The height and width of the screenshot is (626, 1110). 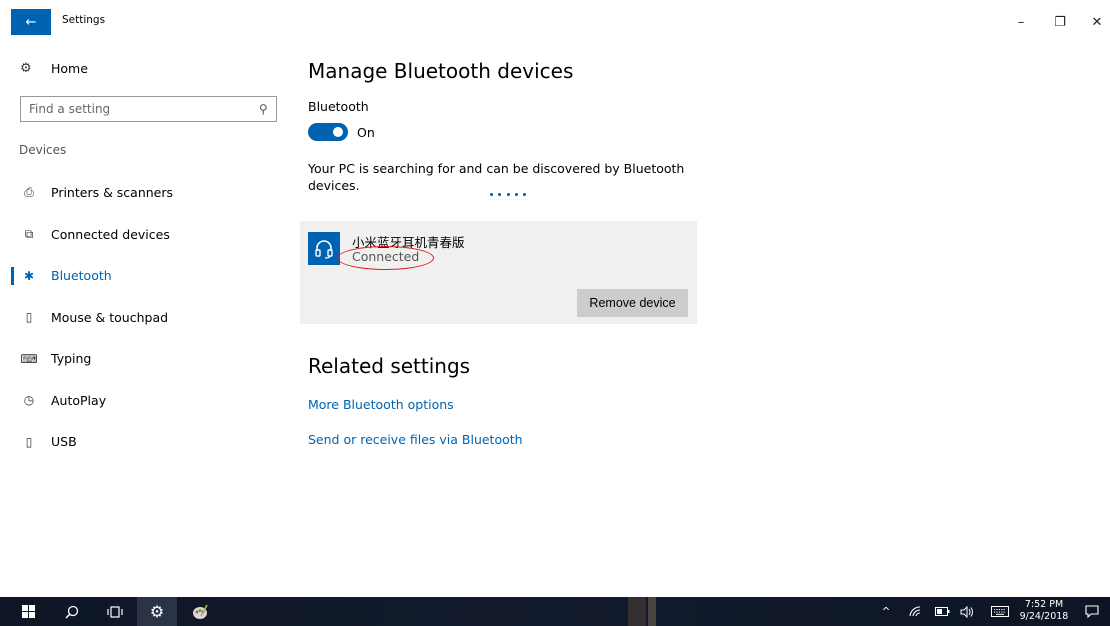 I want to click on sidebar-item-home: ⚙ Home, so click(x=54, y=68).